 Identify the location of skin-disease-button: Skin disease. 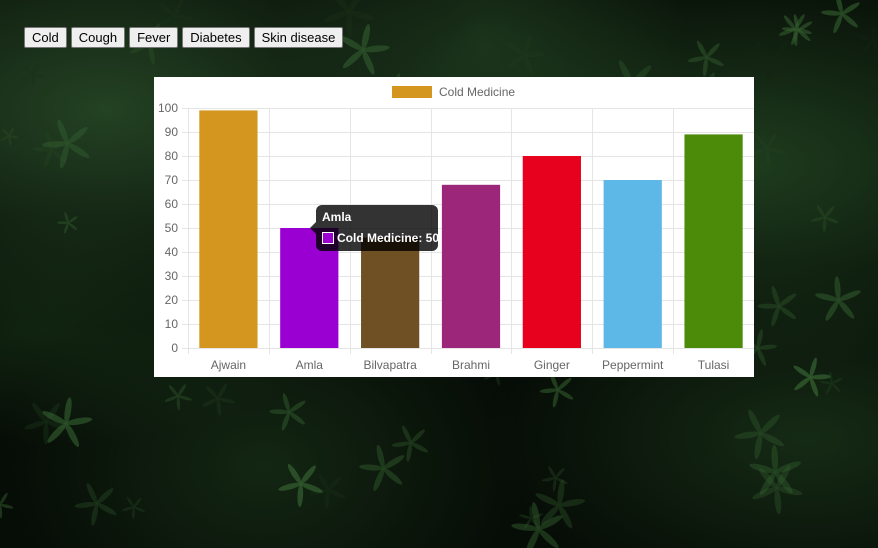
(298, 37).